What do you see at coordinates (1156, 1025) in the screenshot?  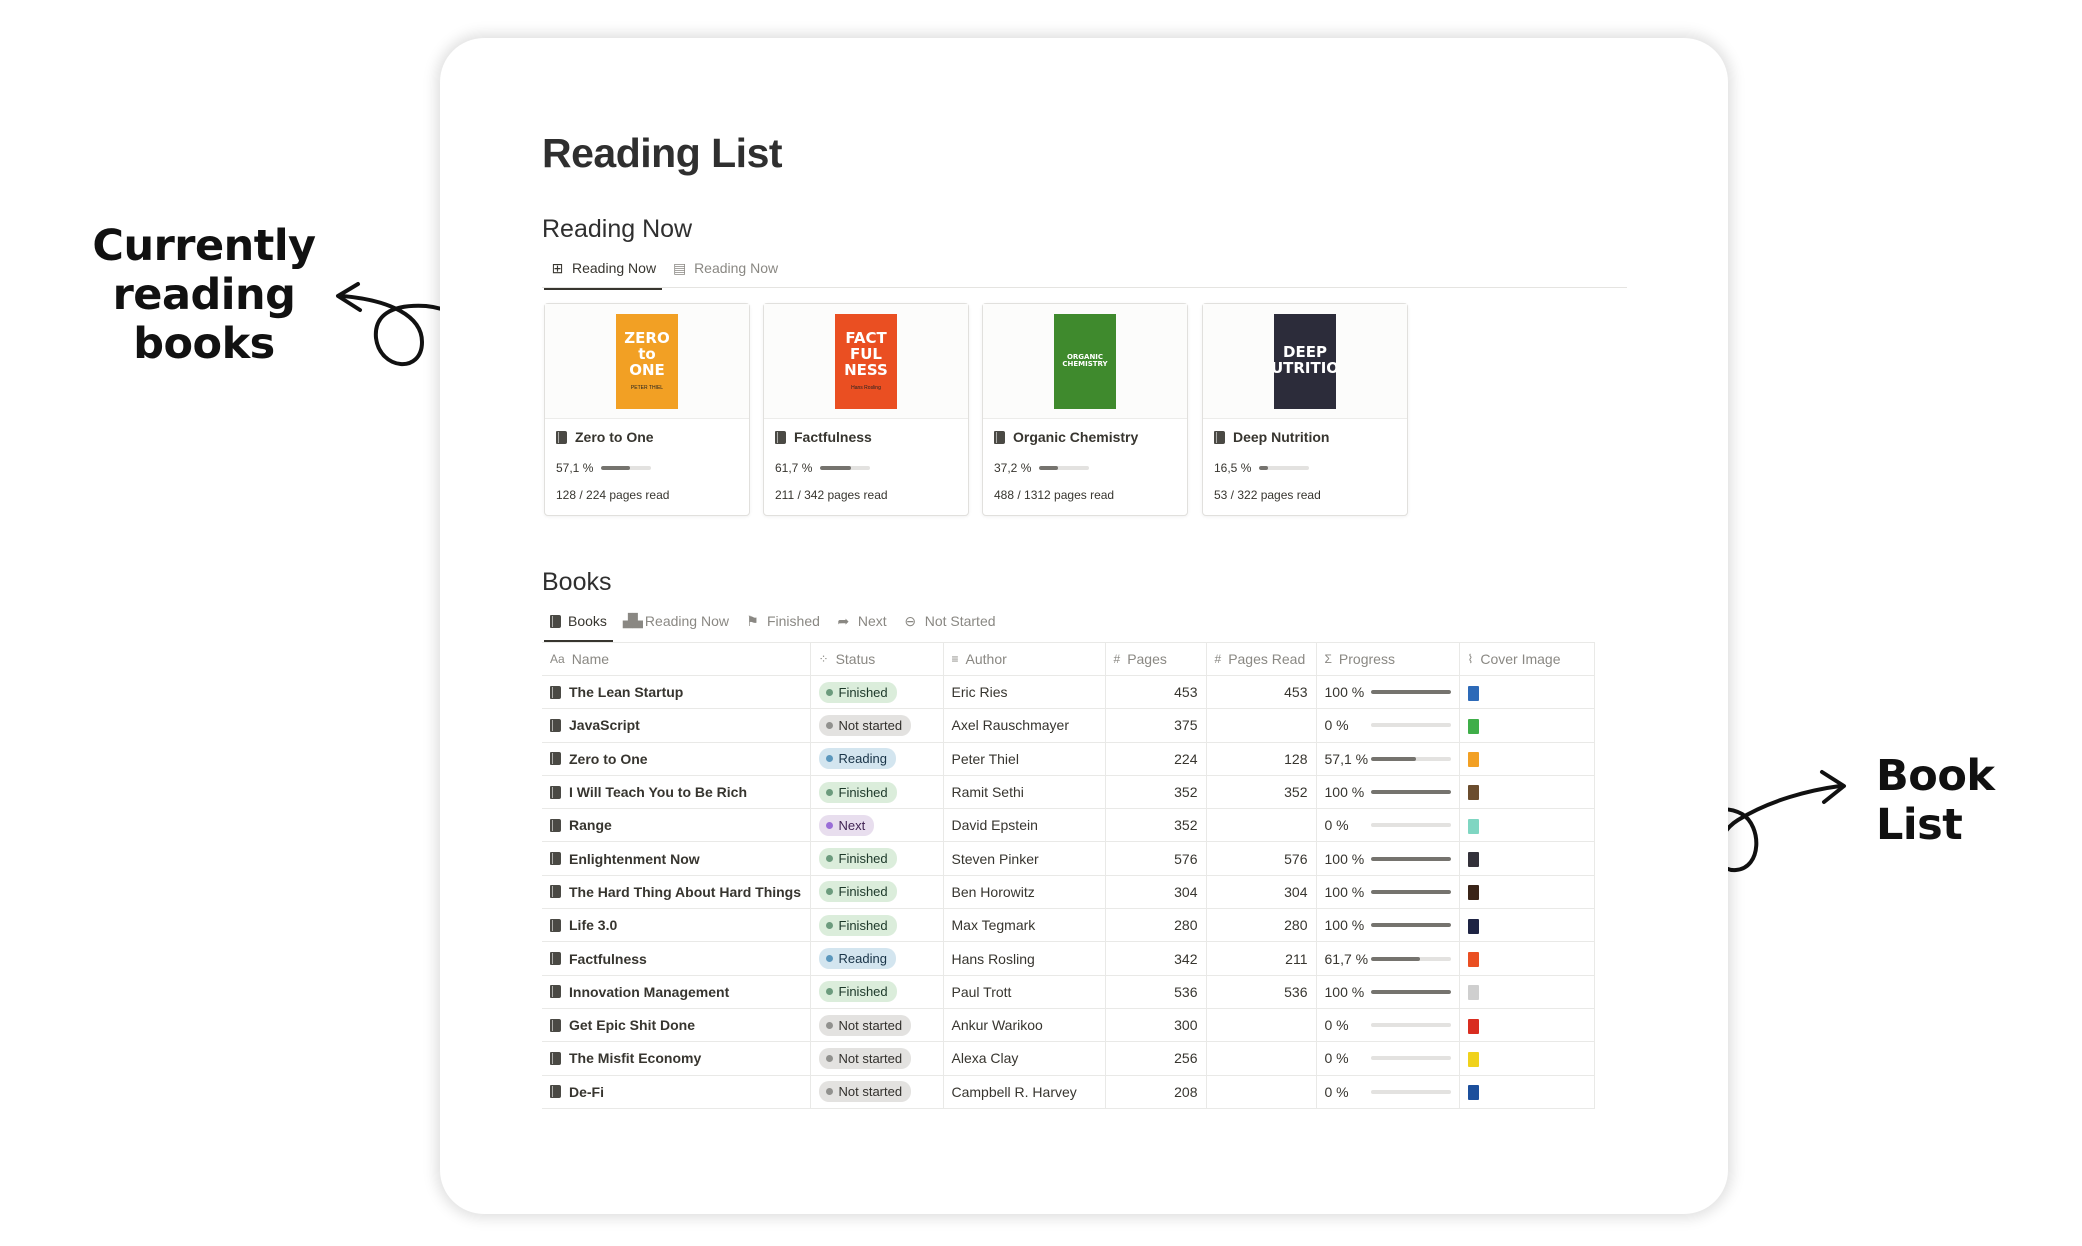 I see `pages-cell: 300` at bounding box center [1156, 1025].